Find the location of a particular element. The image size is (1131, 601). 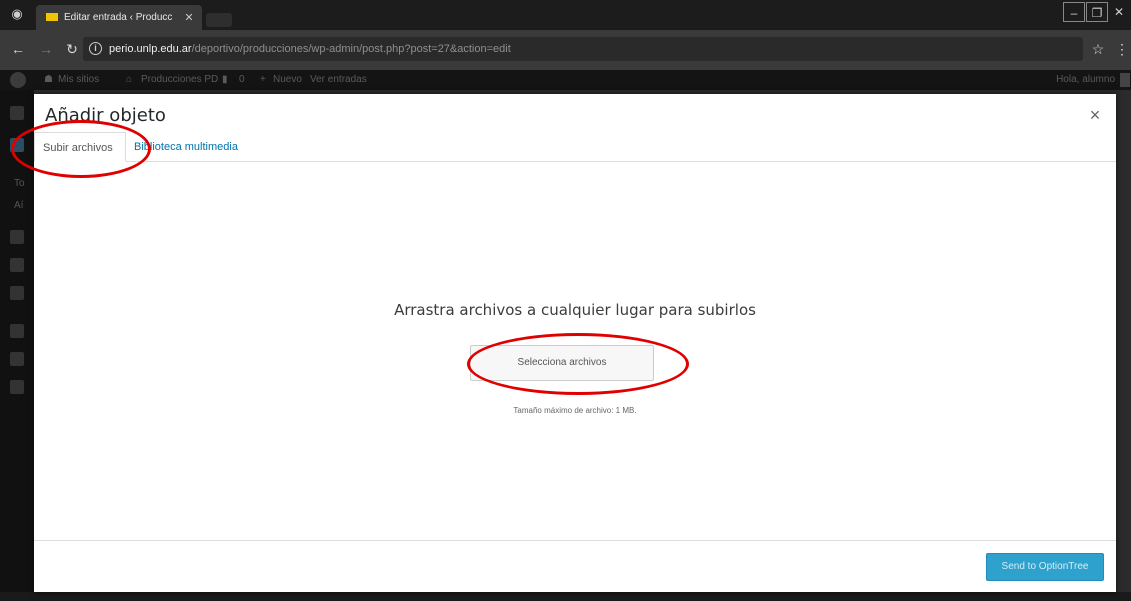

forward-arrow-icon: → is located at coordinates (46, 49).